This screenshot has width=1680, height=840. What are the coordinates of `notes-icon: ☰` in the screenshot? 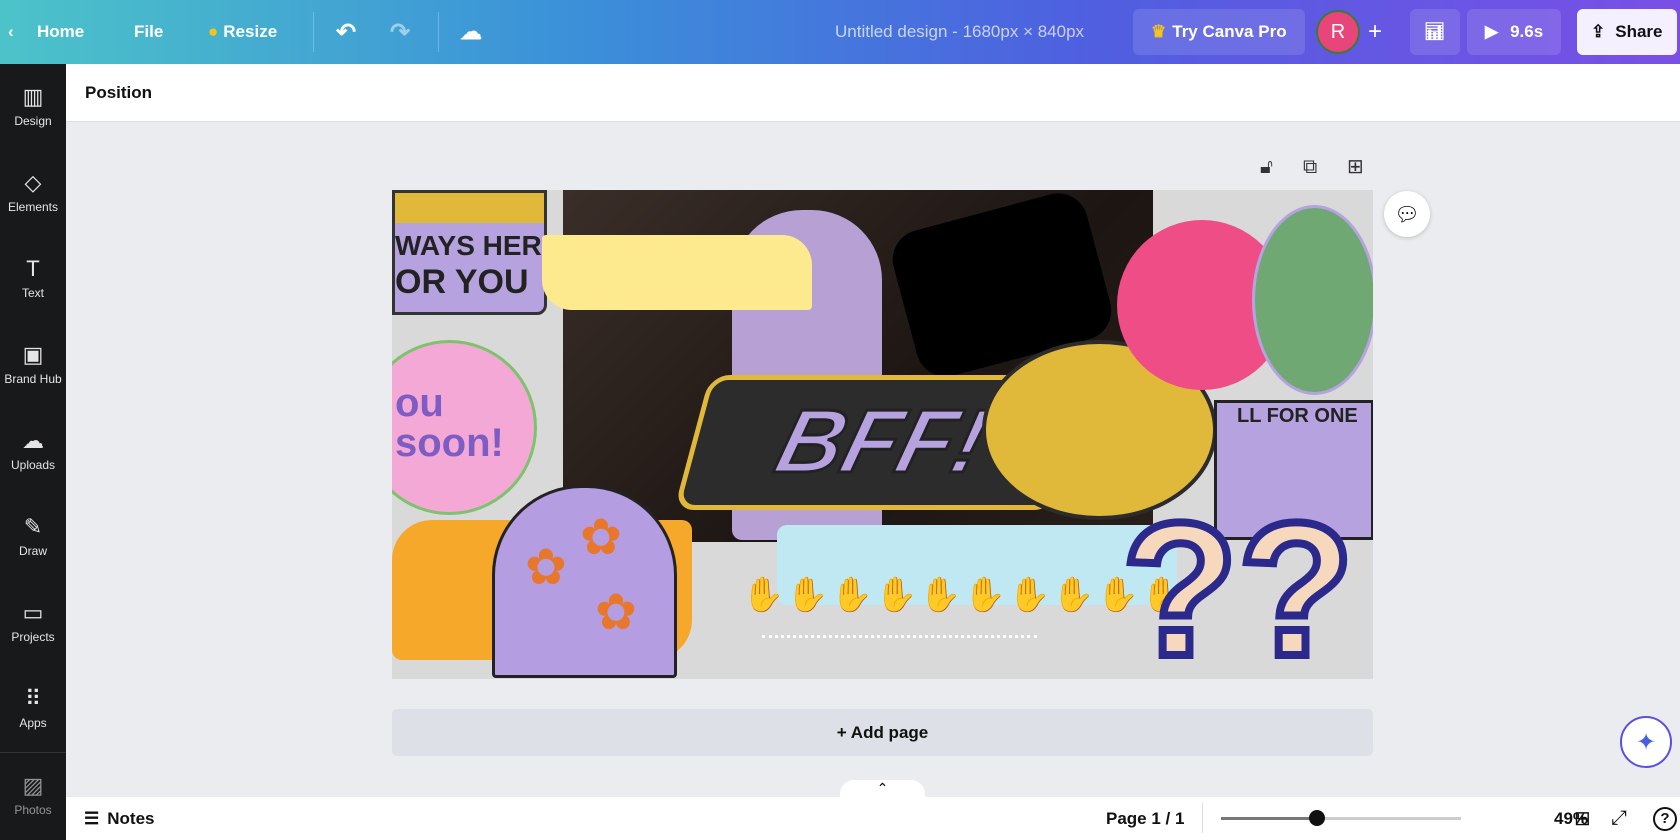 It's located at (92, 818).